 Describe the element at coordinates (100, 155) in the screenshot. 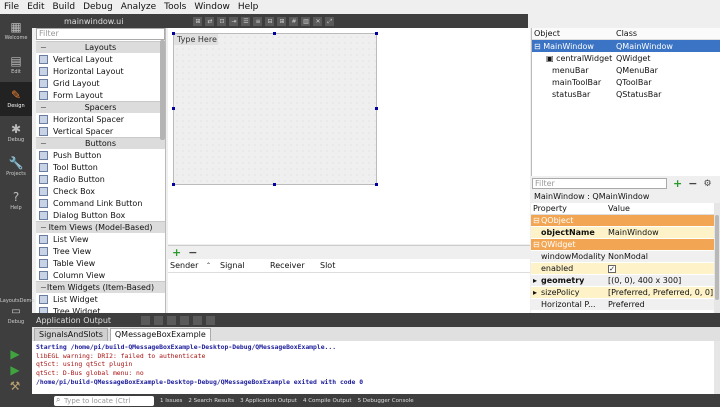

I see `widget-item: Push Button` at that location.